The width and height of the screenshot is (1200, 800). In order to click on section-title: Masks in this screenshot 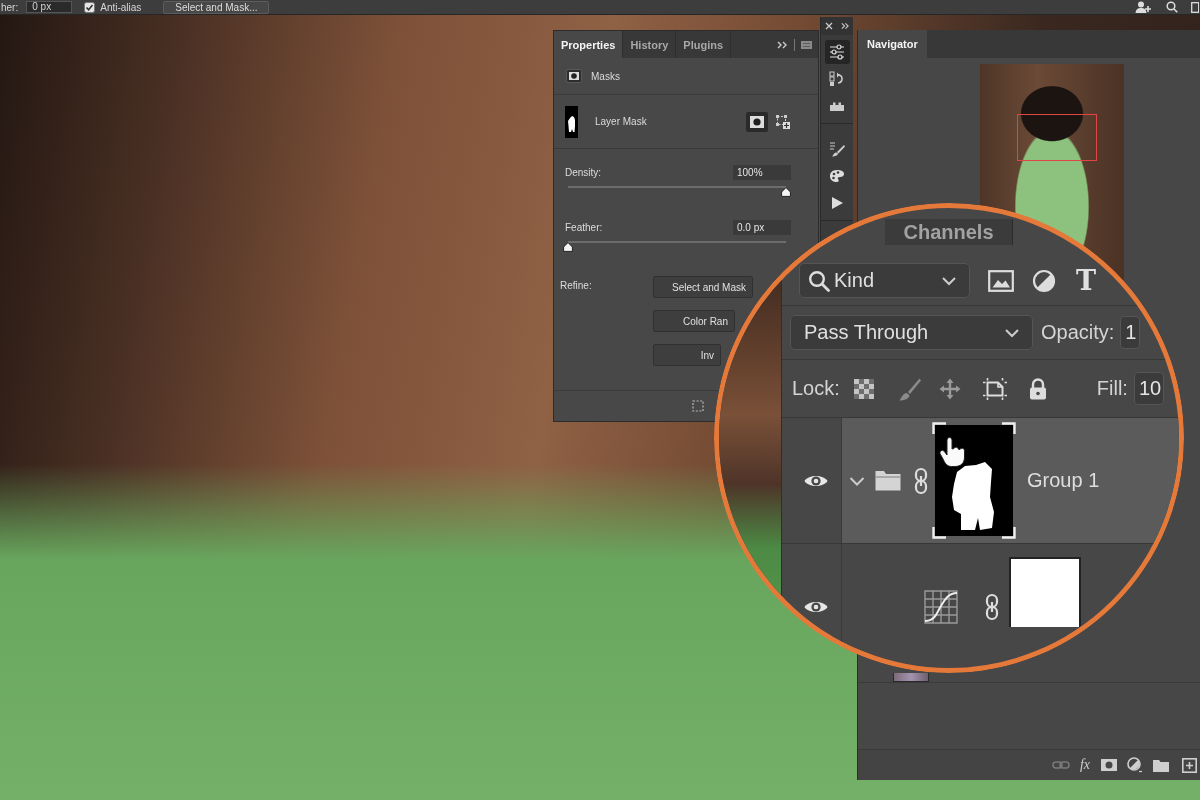, I will do `click(605, 76)`.